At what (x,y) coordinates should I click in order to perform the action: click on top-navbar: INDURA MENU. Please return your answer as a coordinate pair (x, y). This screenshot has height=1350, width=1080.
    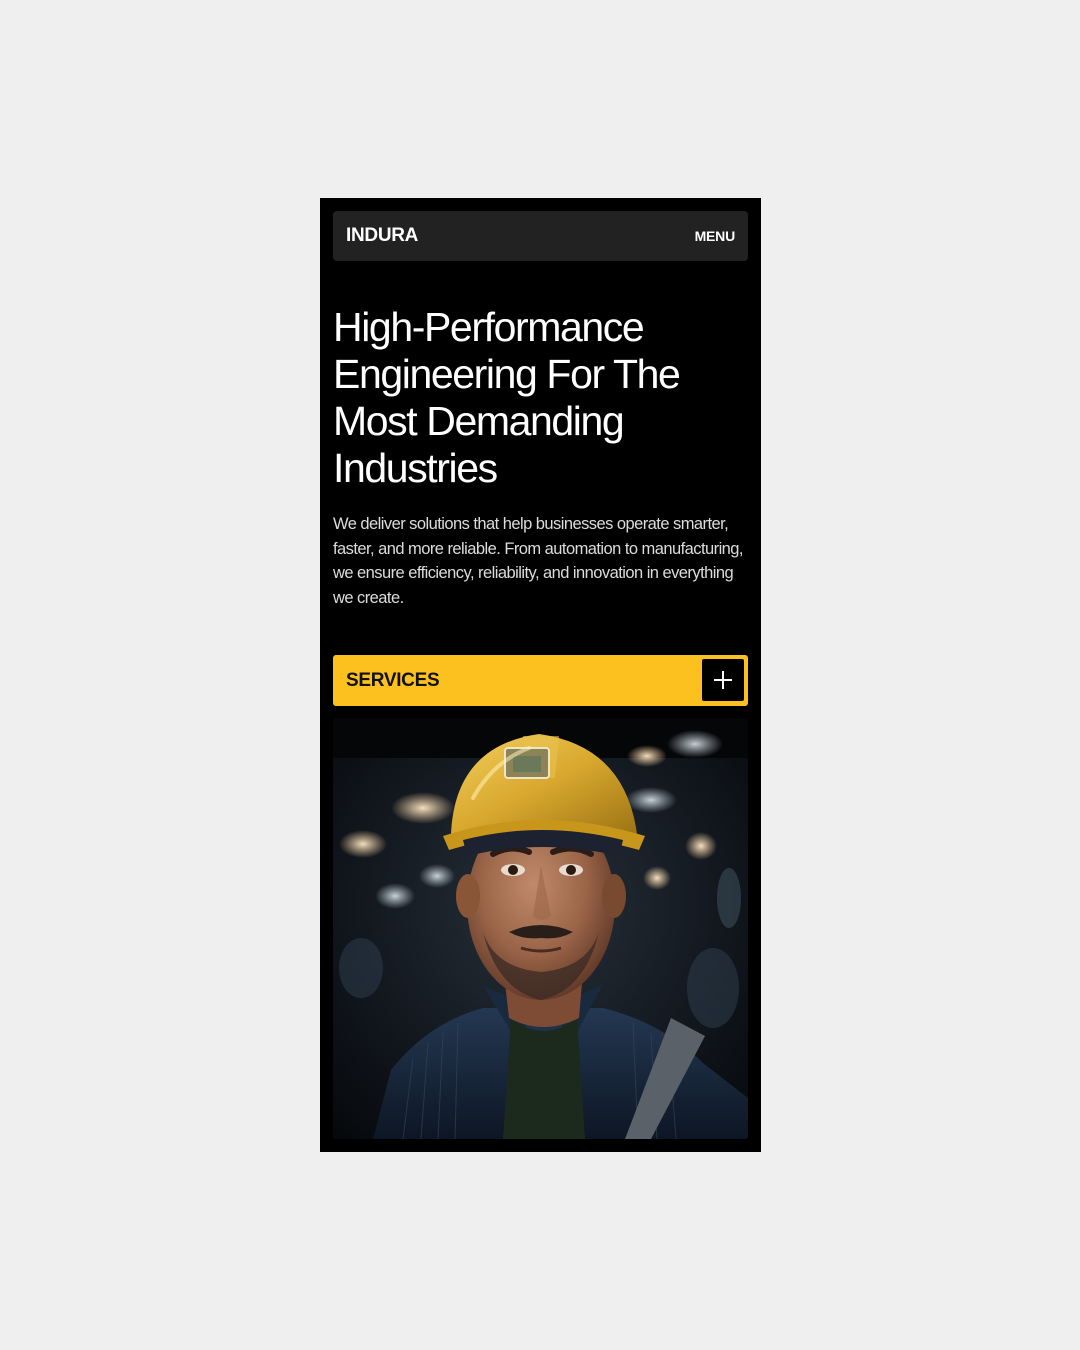
    Looking at the image, I should click on (540, 236).